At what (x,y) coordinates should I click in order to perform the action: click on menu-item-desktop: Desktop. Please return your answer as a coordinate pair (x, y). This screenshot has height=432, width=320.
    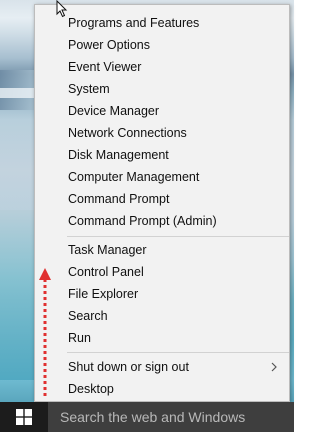
    Looking at the image, I should click on (162, 389).